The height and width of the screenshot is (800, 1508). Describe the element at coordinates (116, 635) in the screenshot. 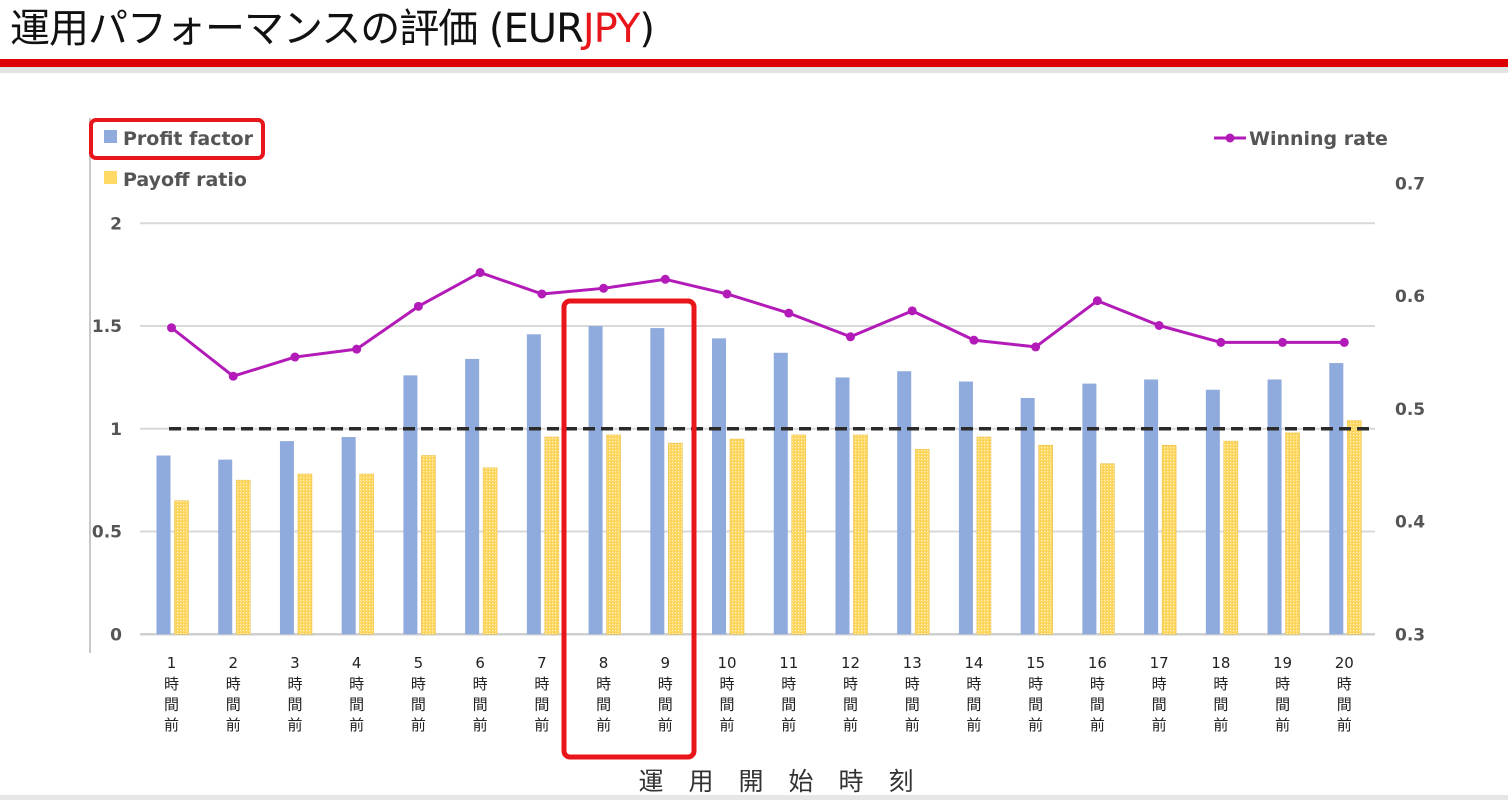

I see `y-tick-label: 0` at that location.